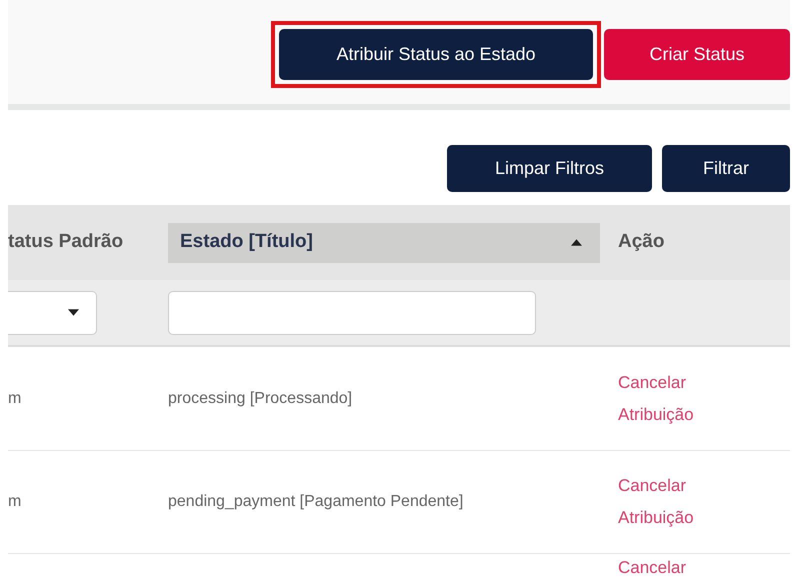 This screenshot has height=584, width=799. Describe the element at coordinates (73, 312) in the screenshot. I see `dropdown-caret-icon` at that location.